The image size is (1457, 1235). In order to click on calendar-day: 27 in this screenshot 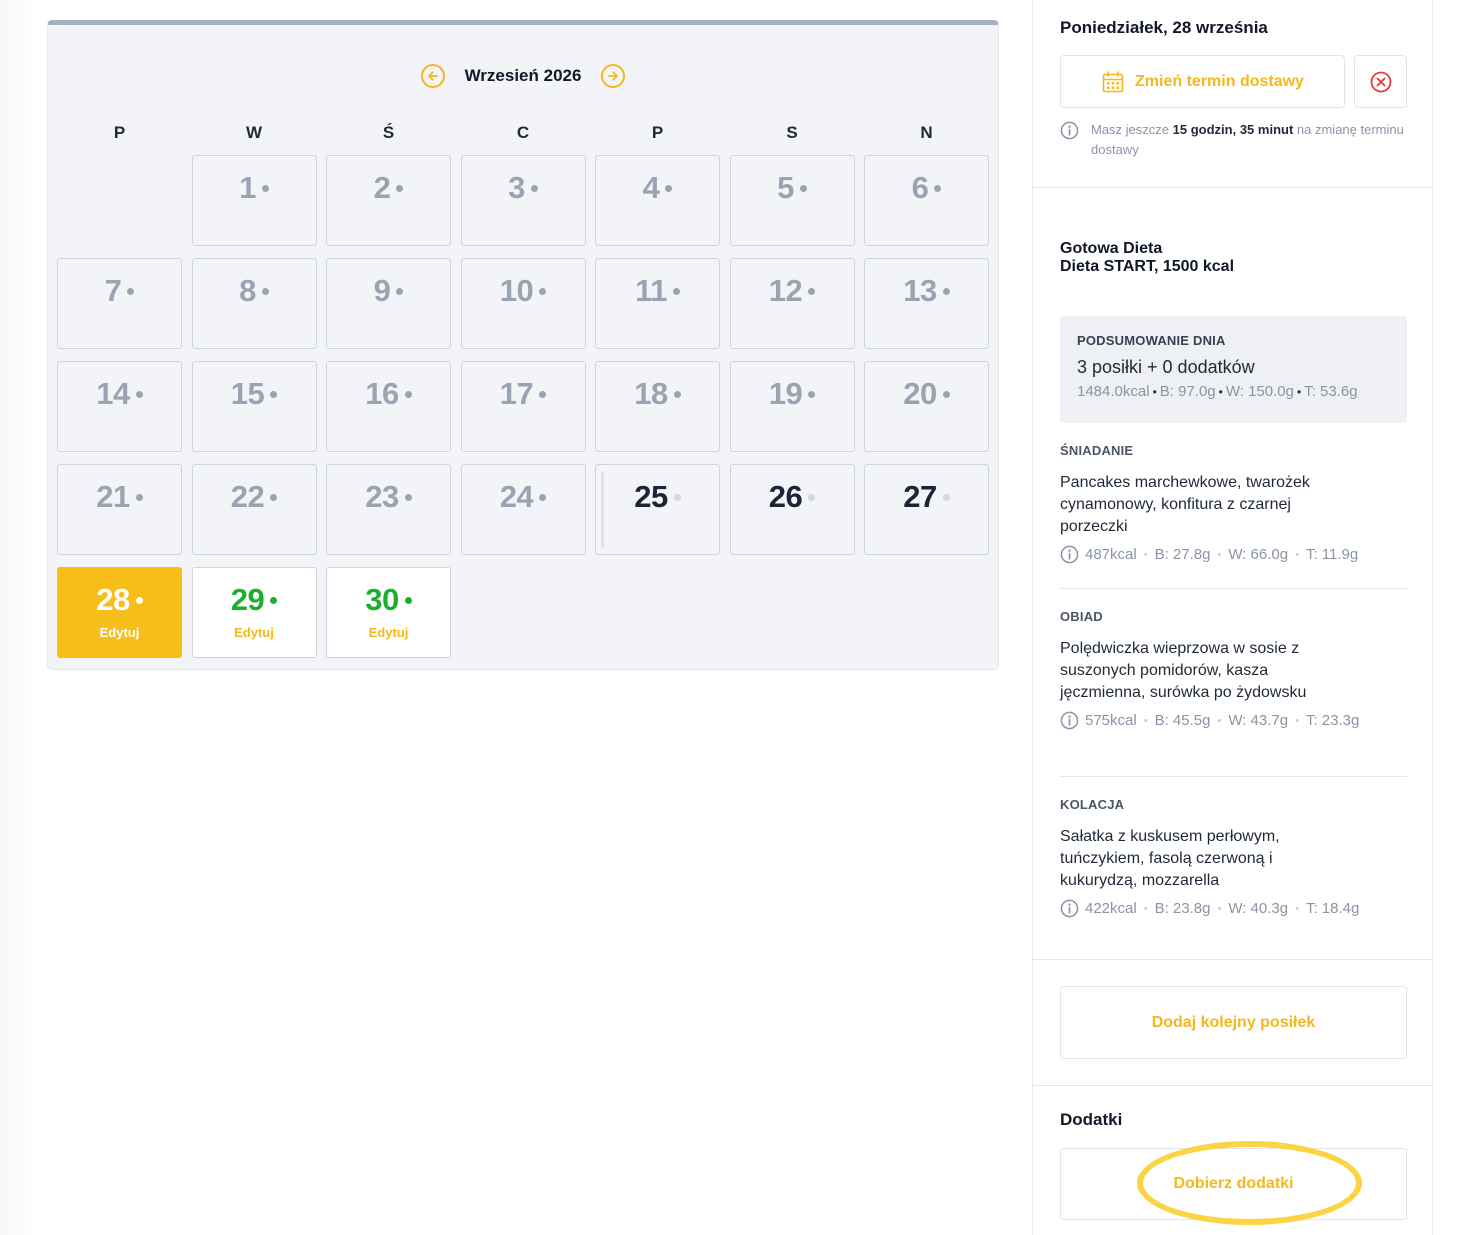, I will do `click(926, 509)`.